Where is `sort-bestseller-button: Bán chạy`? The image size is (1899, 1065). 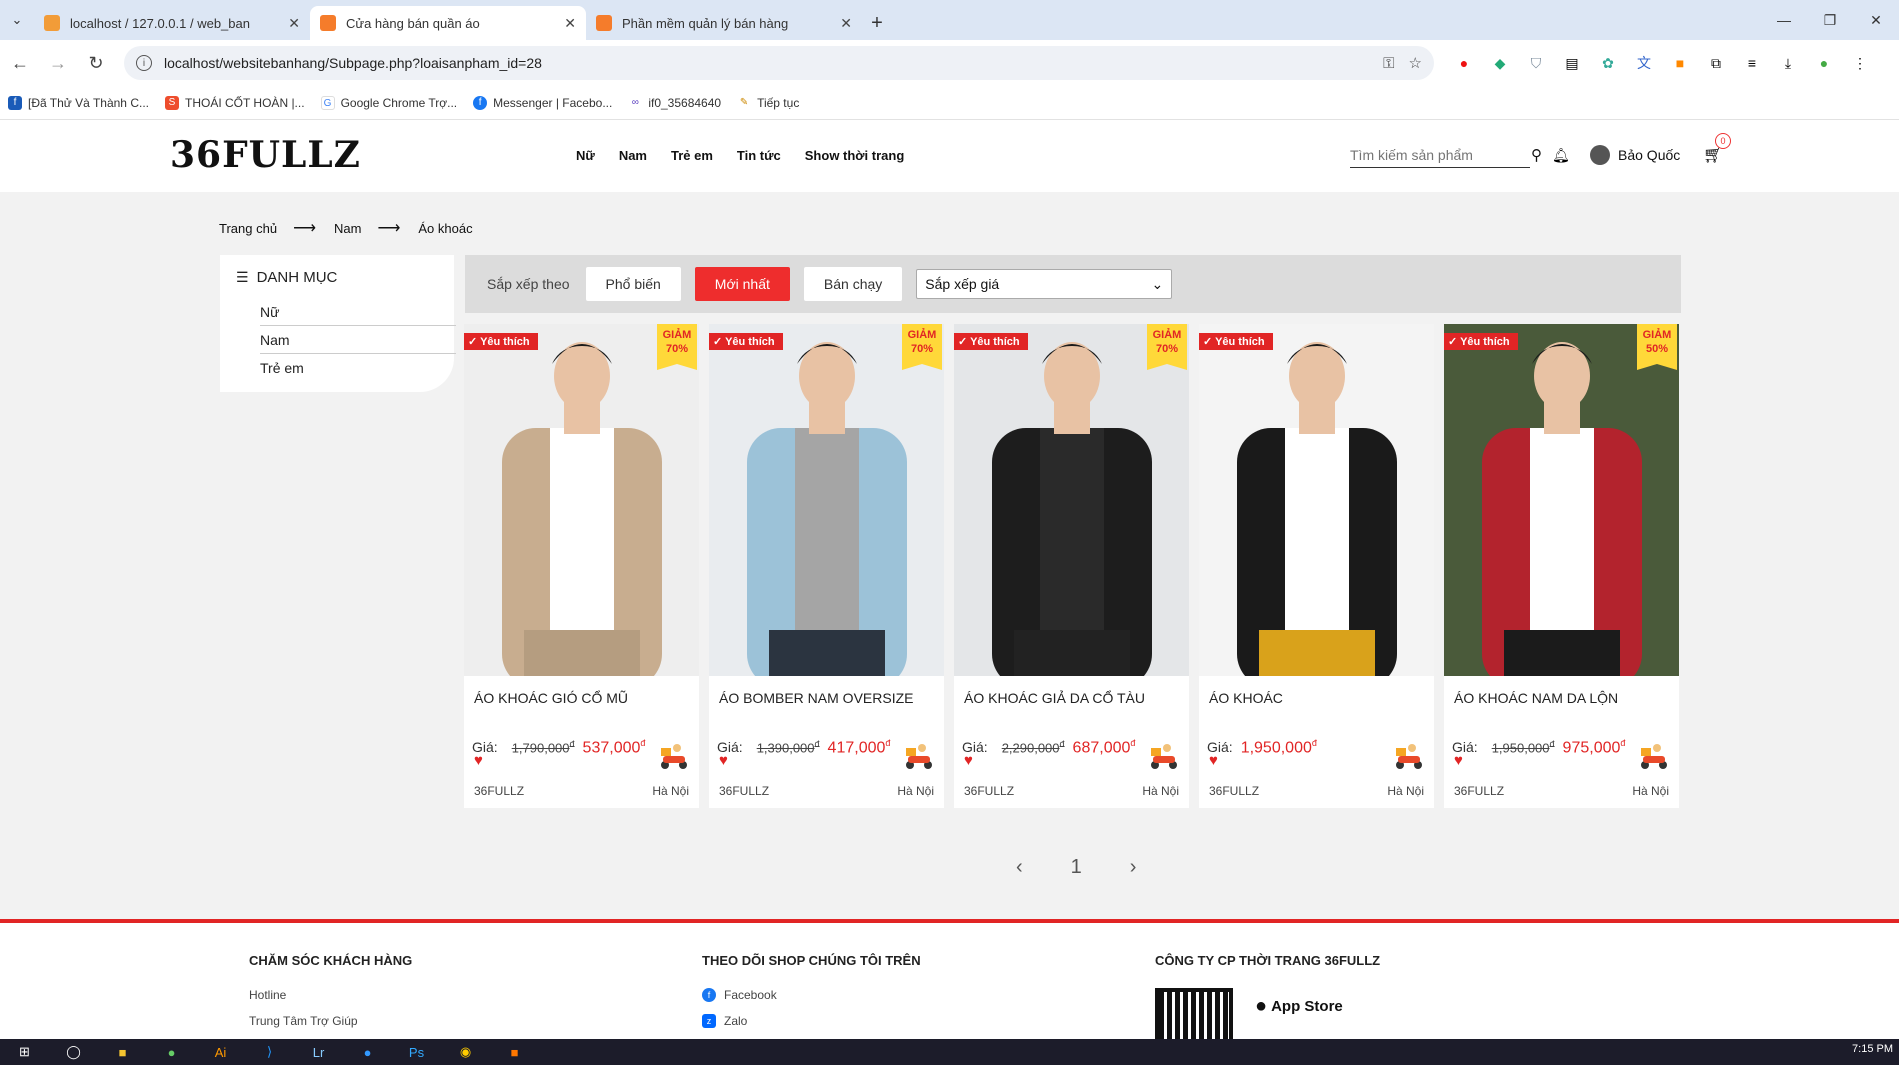
sort-bestseller-button: Bán chạy is located at coordinates (853, 284).